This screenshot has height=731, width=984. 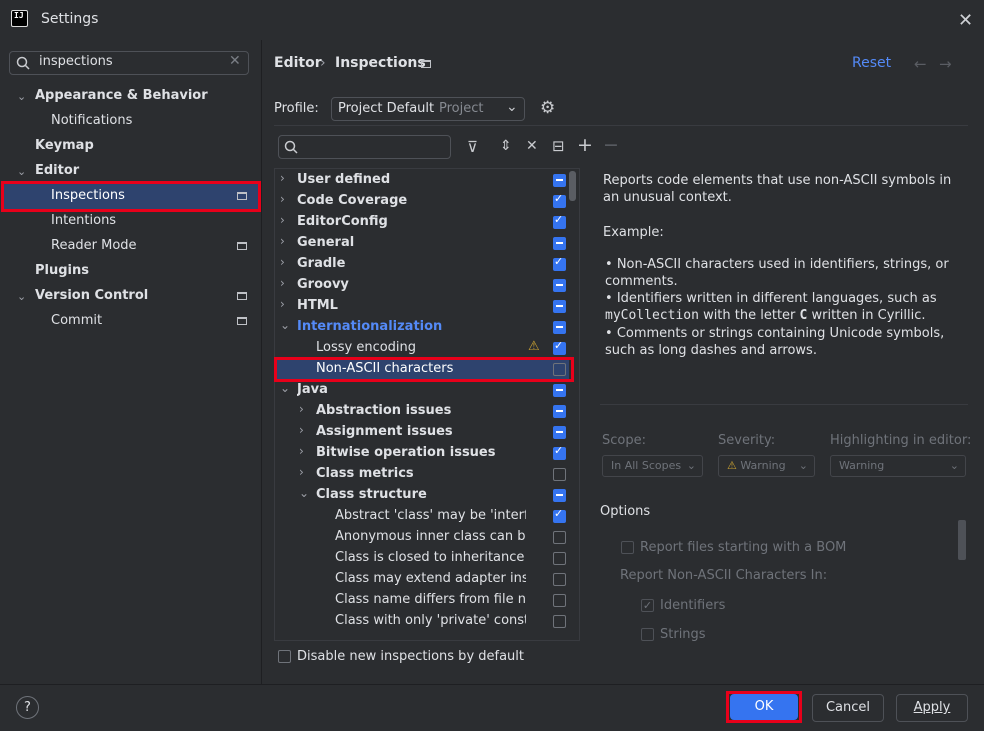 What do you see at coordinates (57, 171) in the screenshot?
I see `sidebar-item-editor: Editor` at bounding box center [57, 171].